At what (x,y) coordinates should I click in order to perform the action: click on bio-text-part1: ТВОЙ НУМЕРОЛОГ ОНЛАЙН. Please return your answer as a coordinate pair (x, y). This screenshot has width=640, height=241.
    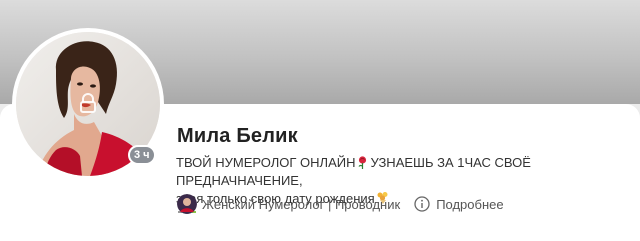
    Looking at the image, I should click on (266, 162).